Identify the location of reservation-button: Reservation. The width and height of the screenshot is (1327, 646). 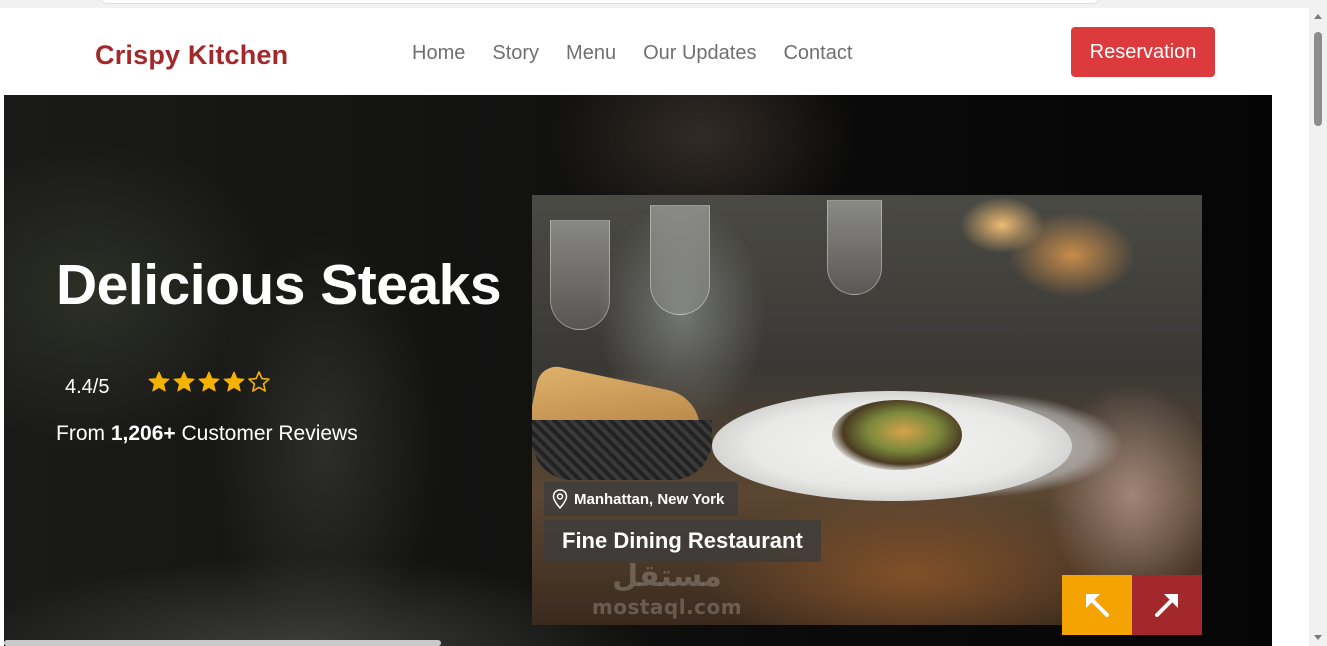
(1143, 52).